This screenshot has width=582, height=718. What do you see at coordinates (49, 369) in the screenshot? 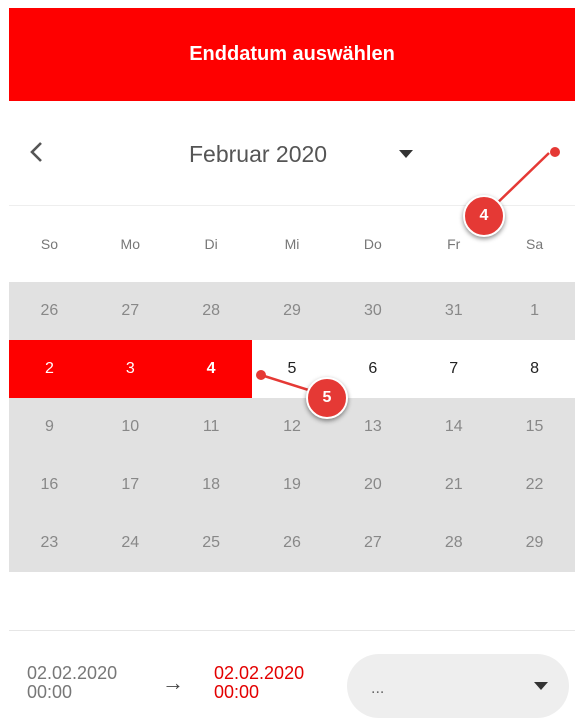
I see `day-cell-selected: 2` at bounding box center [49, 369].